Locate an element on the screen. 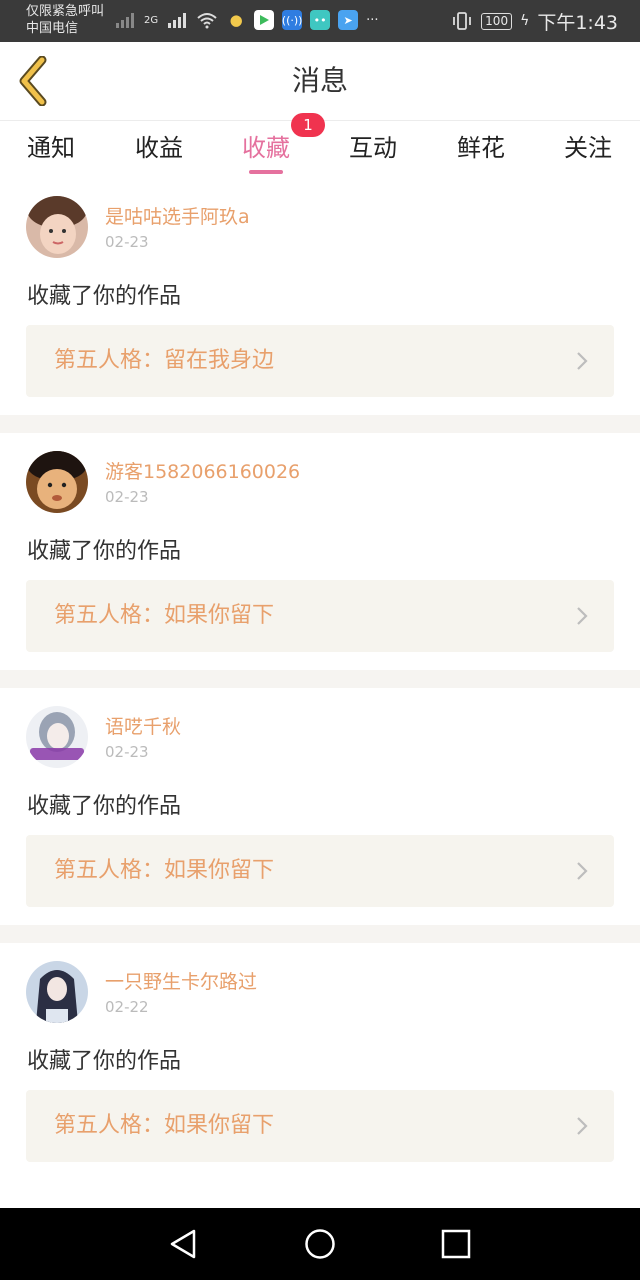 The height and width of the screenshot is (1280, 640). back-button is located at coordinates (34, 81).